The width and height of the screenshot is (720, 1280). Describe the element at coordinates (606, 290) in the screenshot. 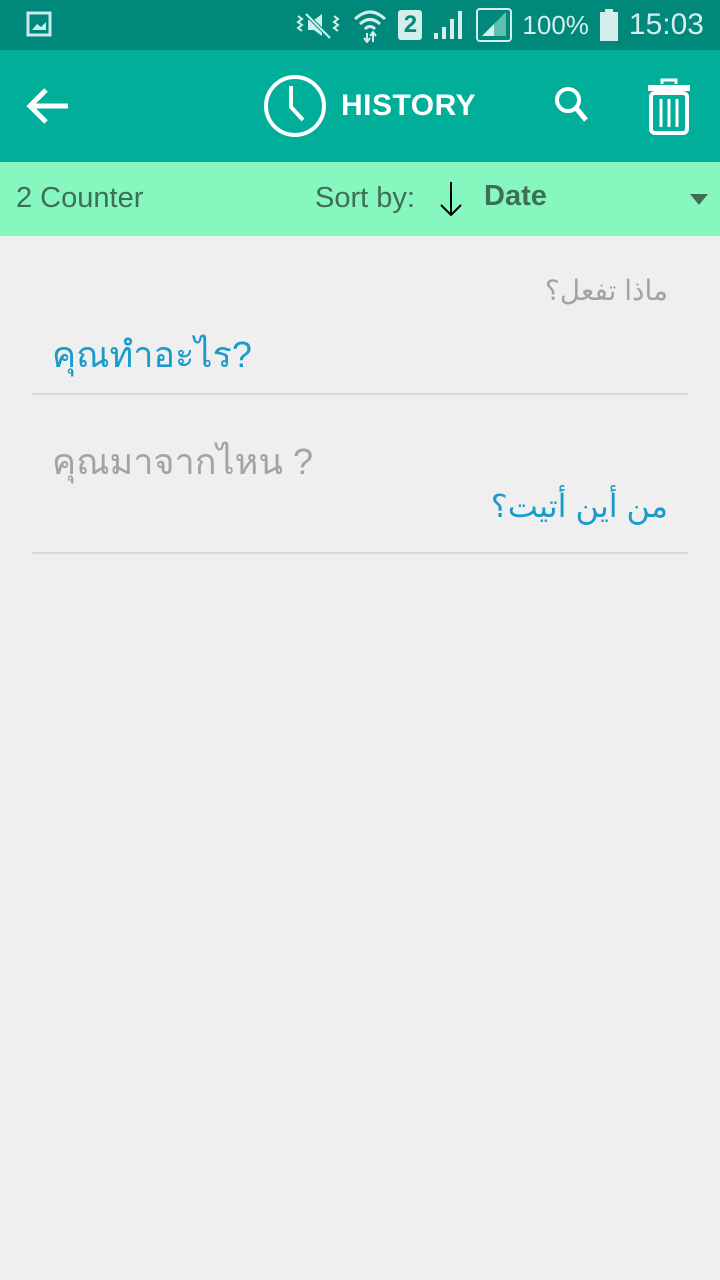

I see `source-text: ماذا تفعل؟` at that location.